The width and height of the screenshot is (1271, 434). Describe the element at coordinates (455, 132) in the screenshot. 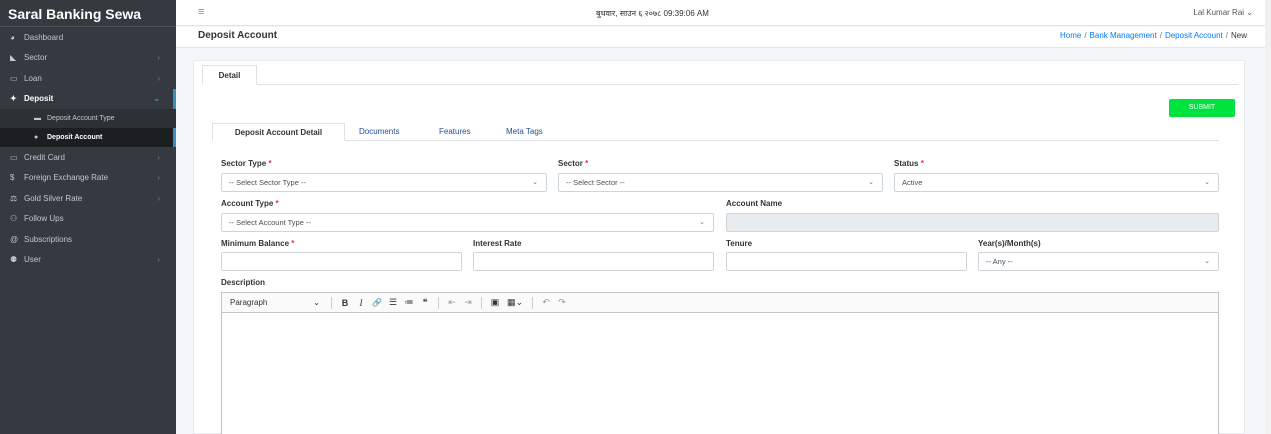

I see `tab-features: Features` at that location.